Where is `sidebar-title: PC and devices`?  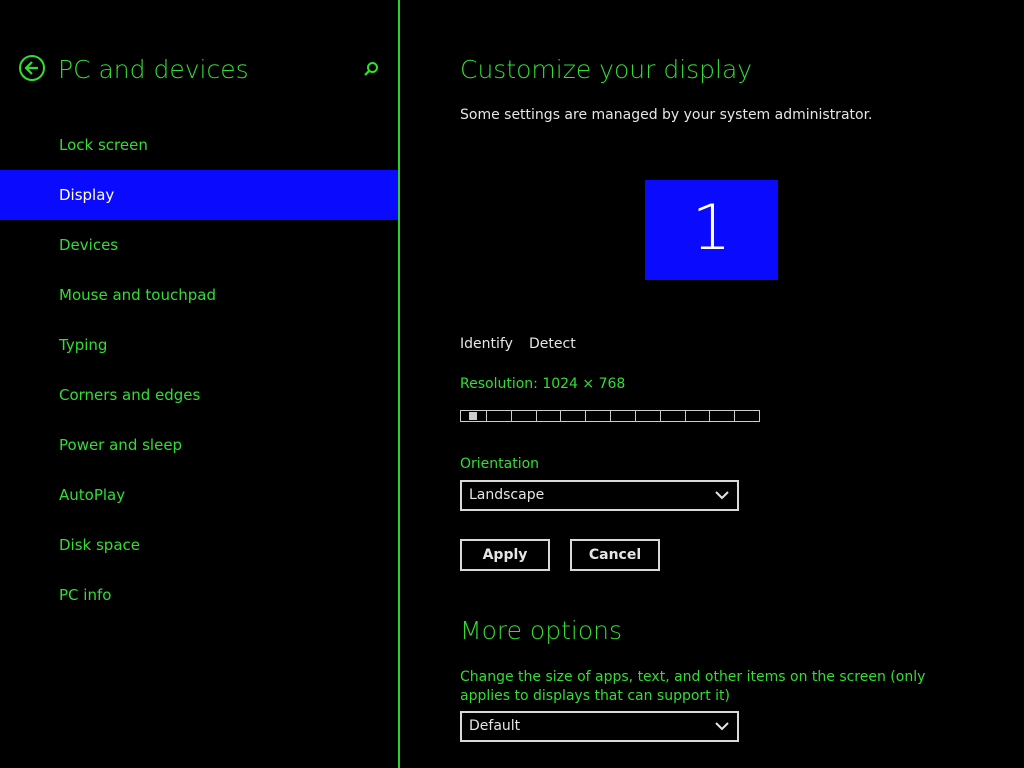 sidebar-title: PC and devices is located at coordinates (153, 69).